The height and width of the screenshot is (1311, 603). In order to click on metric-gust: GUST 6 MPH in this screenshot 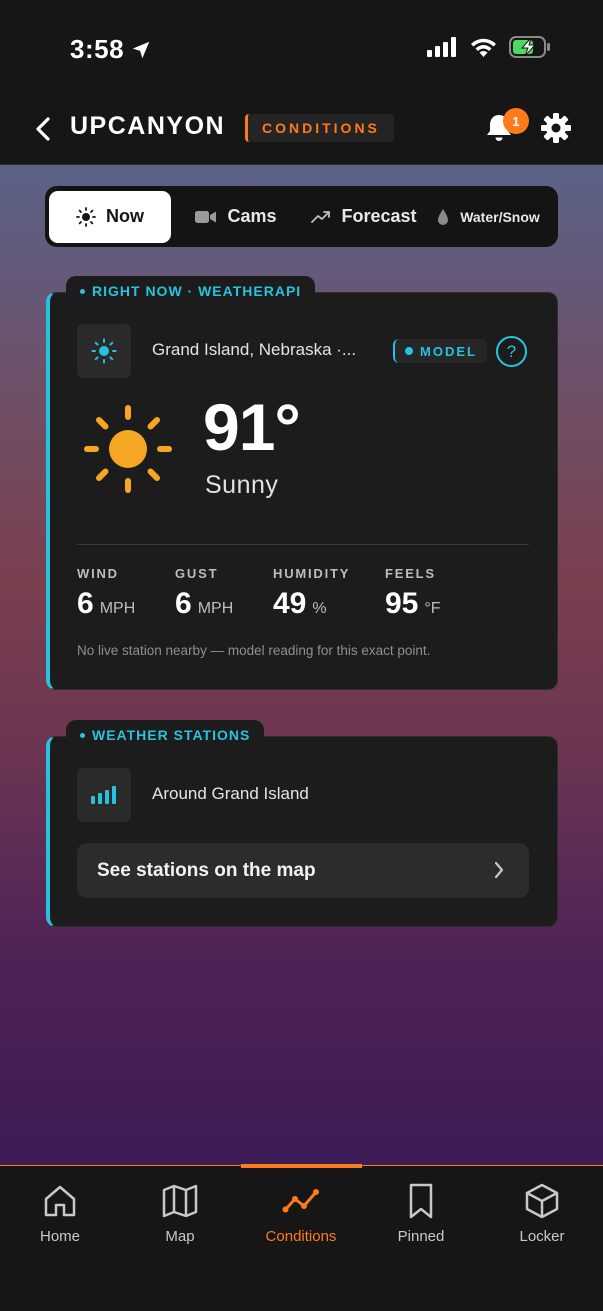, I will do `click(204, 593)`.